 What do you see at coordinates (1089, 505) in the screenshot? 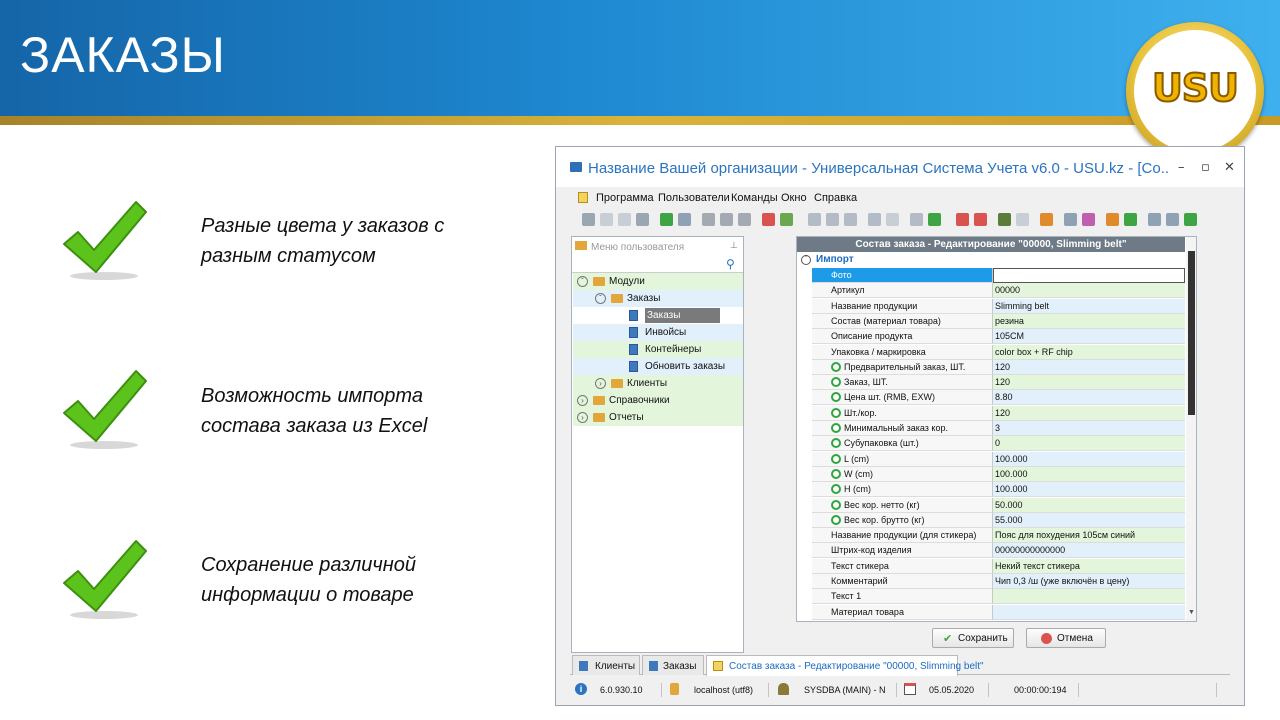
I see `field-value: 50.000` at bounding box center [1089, 505].